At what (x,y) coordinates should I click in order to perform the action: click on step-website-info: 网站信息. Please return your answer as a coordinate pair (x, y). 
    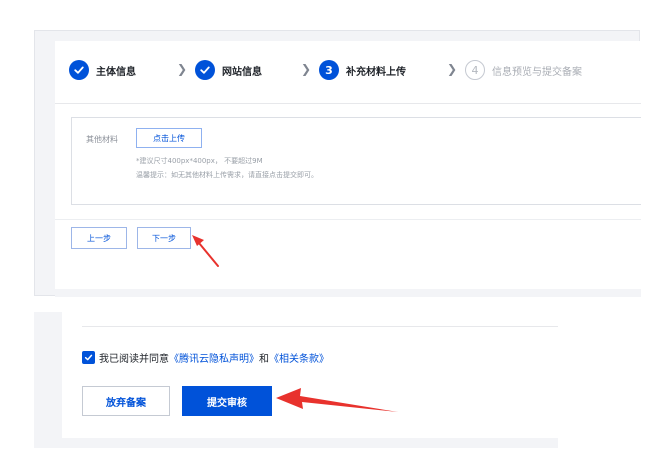
    Looking at the image, I should click on (228, 70).